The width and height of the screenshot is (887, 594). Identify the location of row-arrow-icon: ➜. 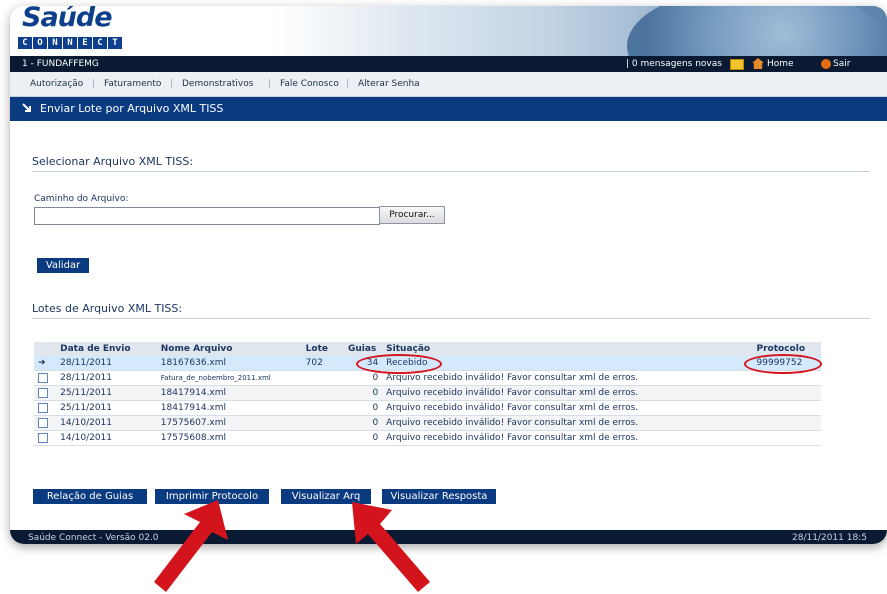
(45, 363).